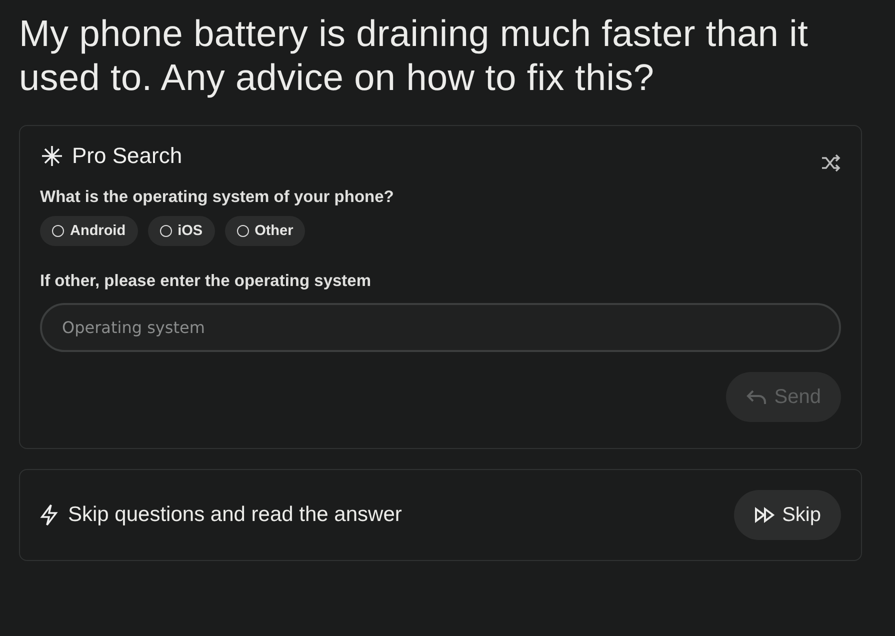  Describe the element at coordinates (765, 515) in the screenshot. I see `fast-forward-icon` at that location.